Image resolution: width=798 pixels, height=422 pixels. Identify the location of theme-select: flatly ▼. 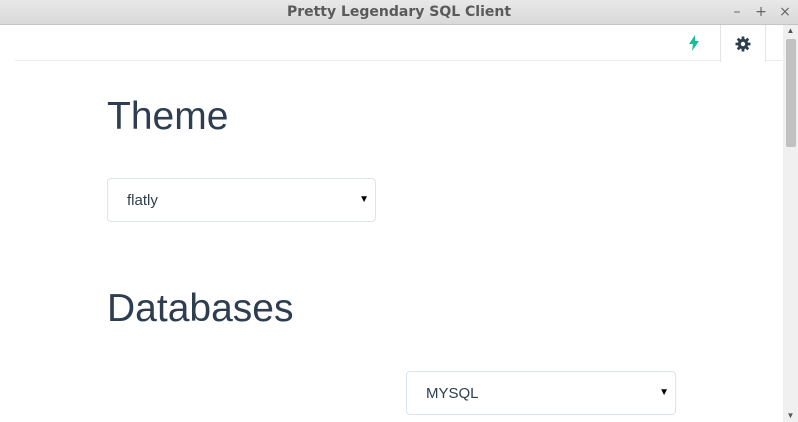
(241, 200).